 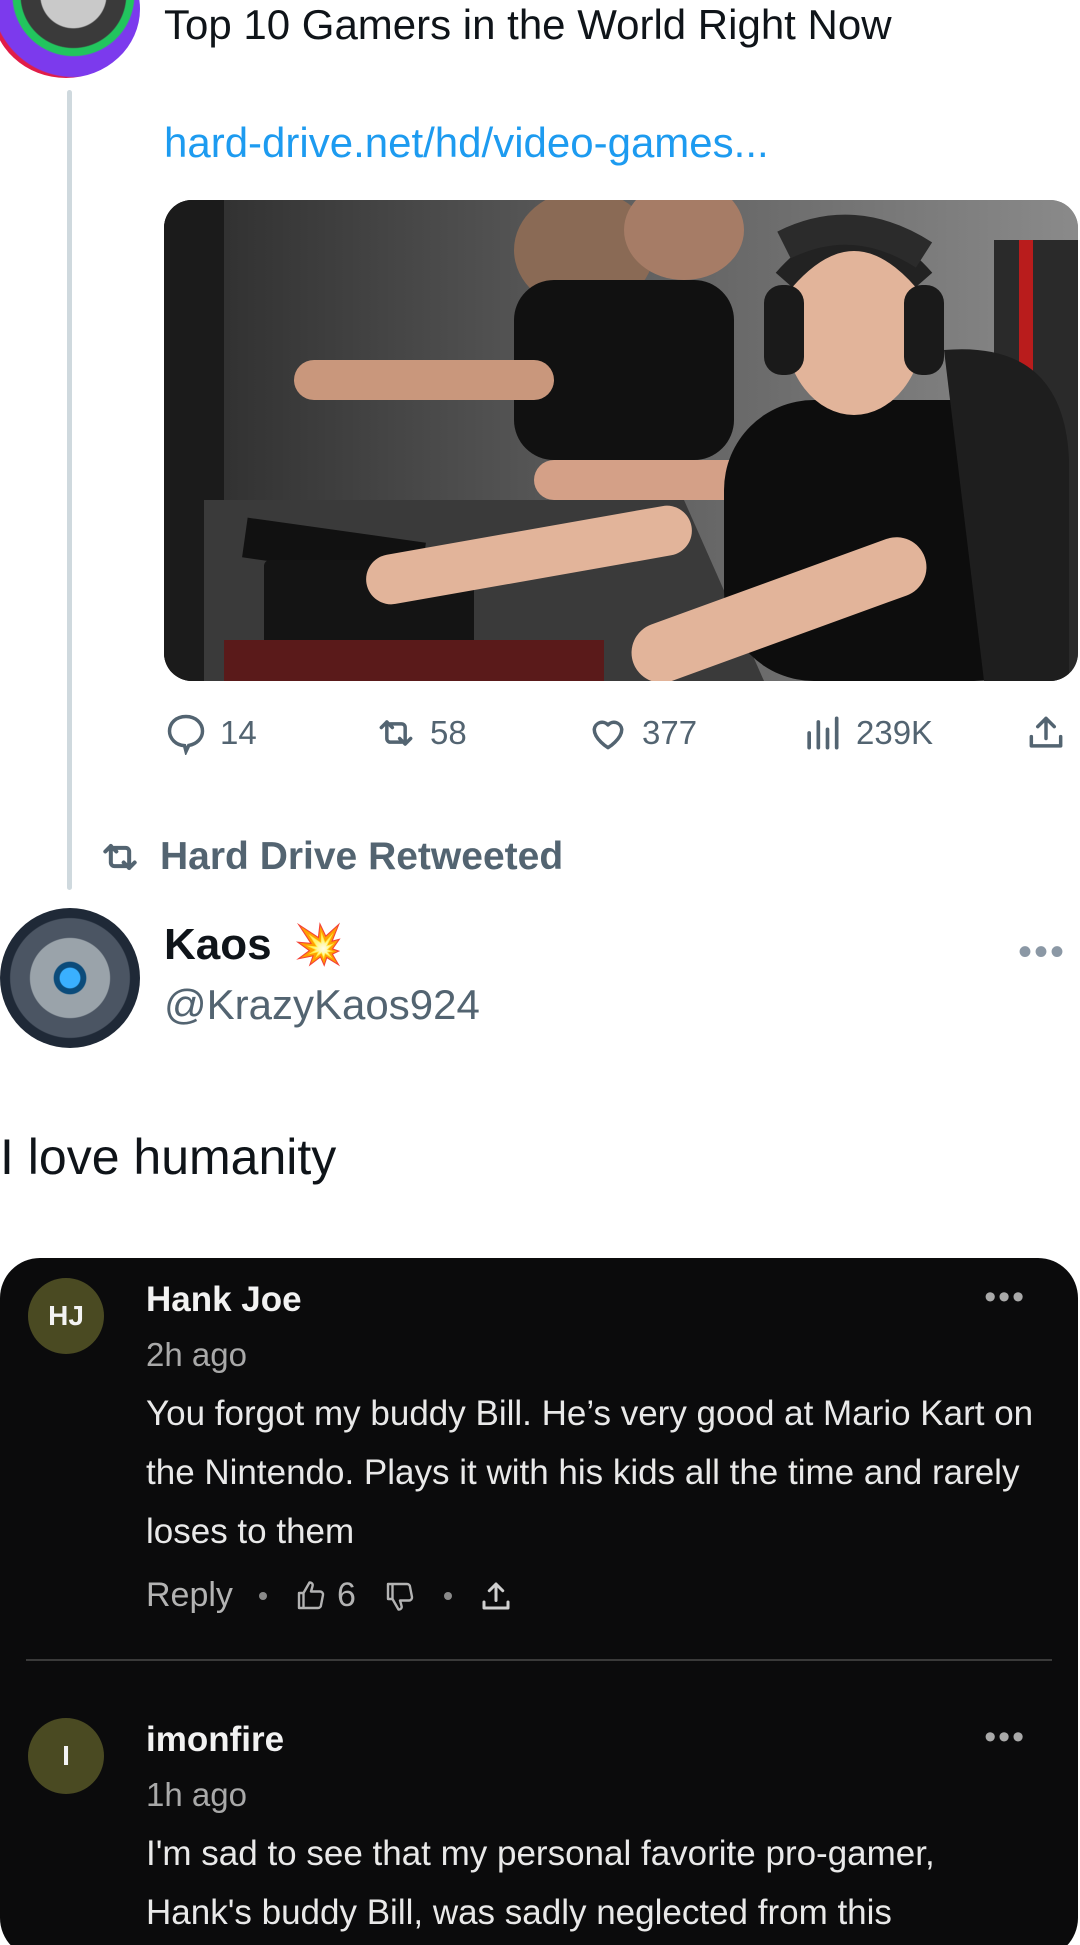 I want to click on reply-button: 14, so click(x=210, y=733).